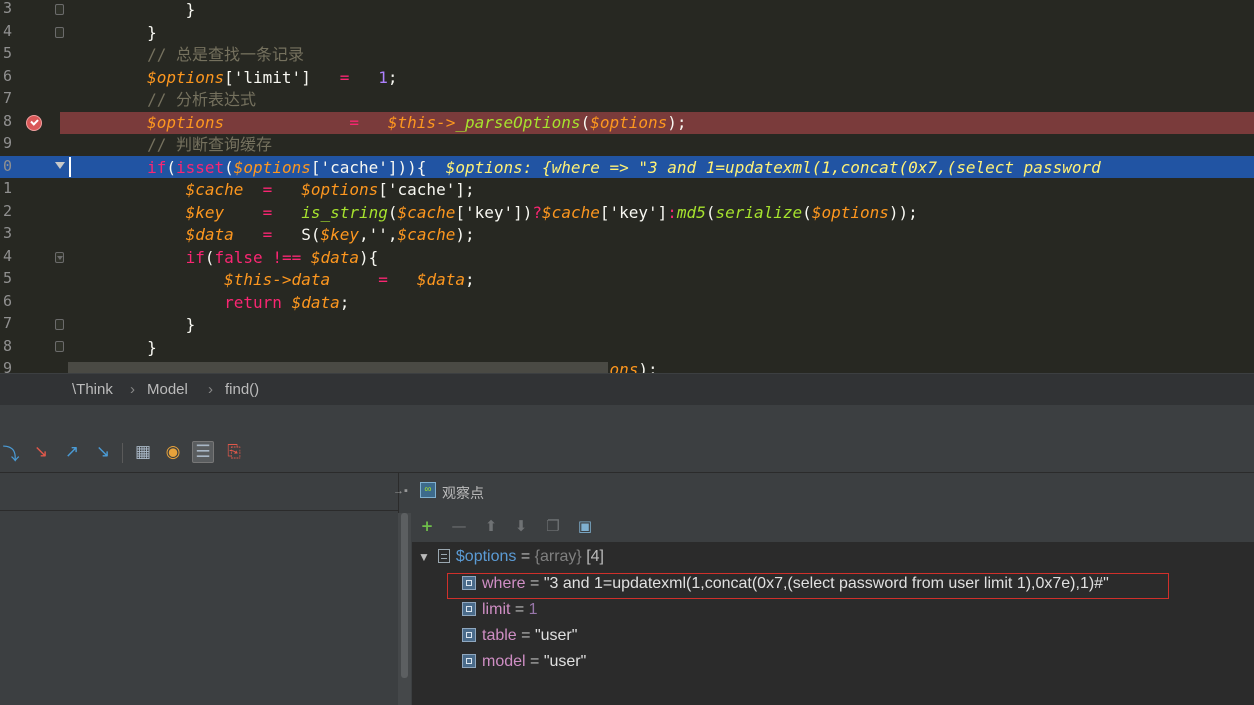 The width and height of the screenshot is (1254, 705). What do you see at coordinates (571, 212) in the screenshot?
I see `code-token: $cache` at bounding box center [571, 212].